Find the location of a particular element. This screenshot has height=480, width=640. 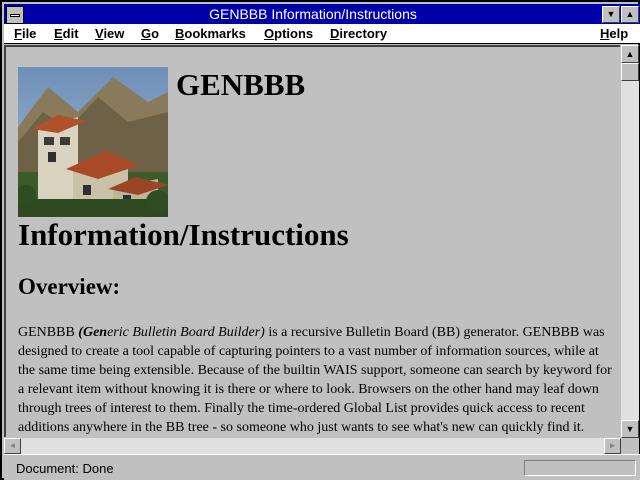

vertical-scrollbar: ▲ ▼ is located at coordinates (630, 241).